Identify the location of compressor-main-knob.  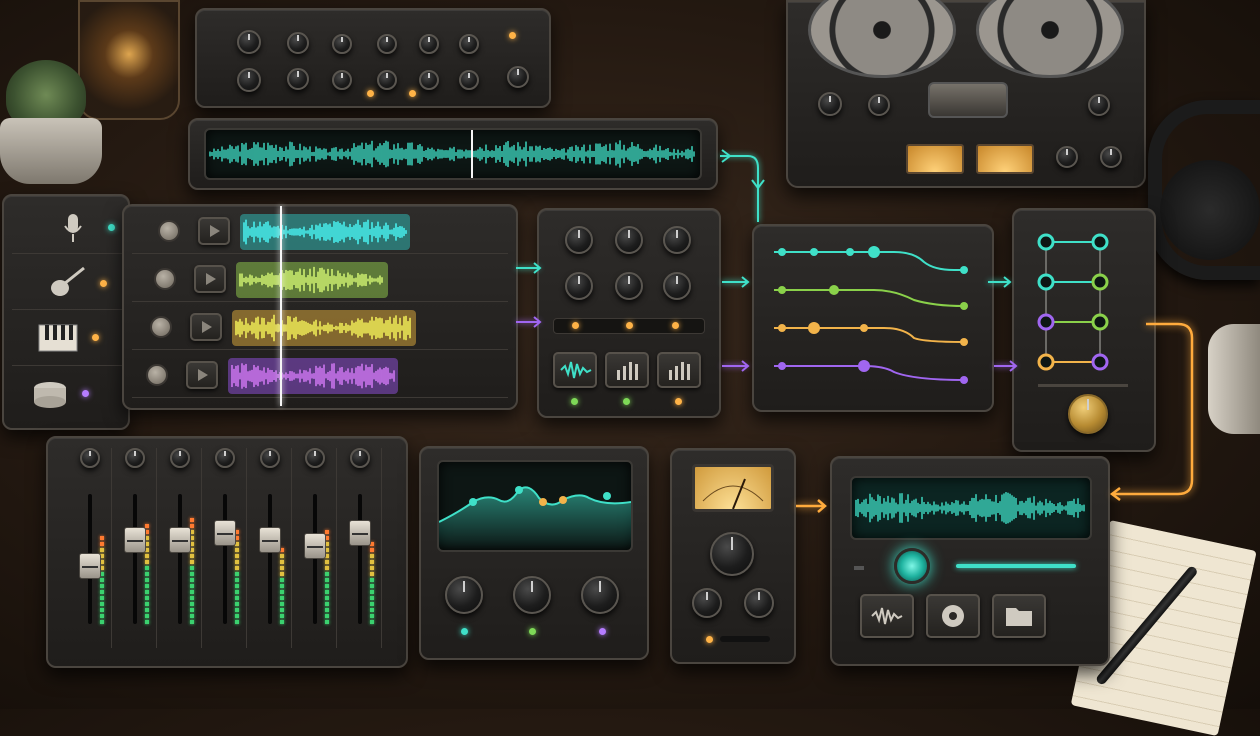
(732, 554).